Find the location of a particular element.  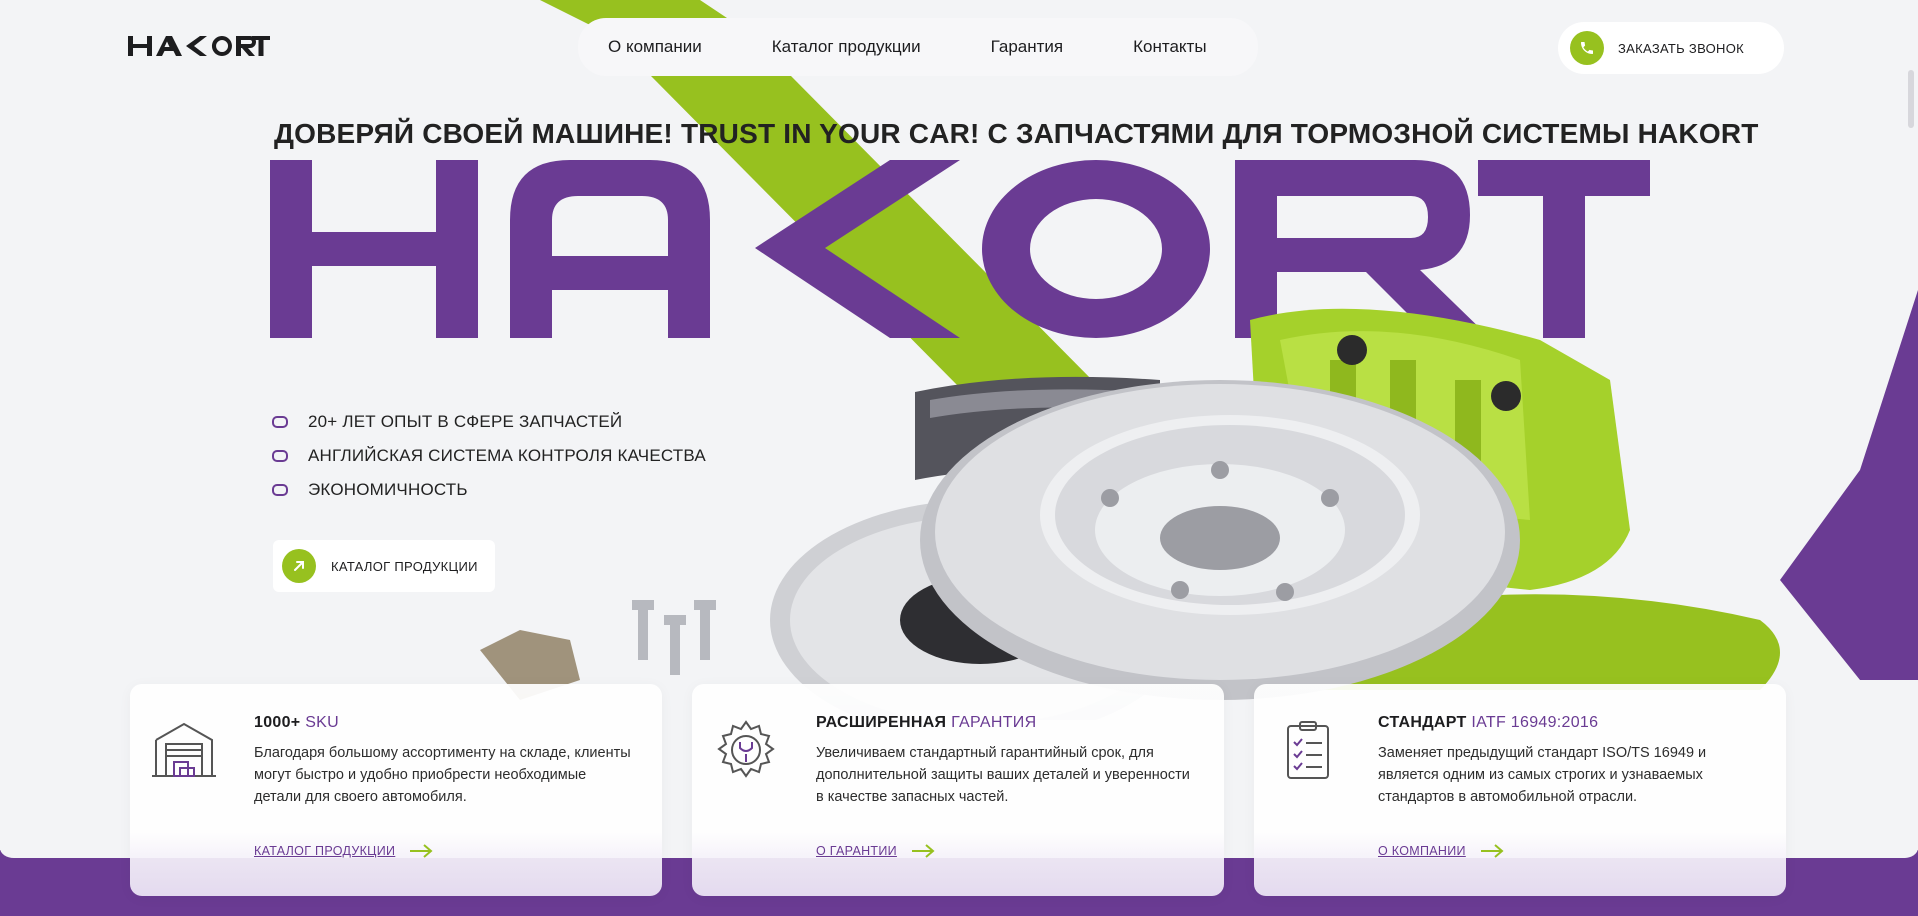

card-title-main: 1000+ is located at coordinates (277, 722).